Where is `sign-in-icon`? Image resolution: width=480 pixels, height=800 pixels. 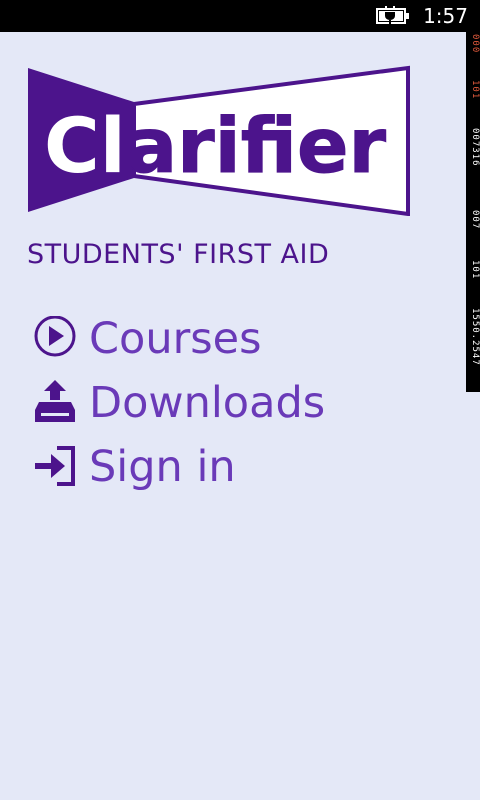
sign-in-icon is located at coordinates (55, 466).